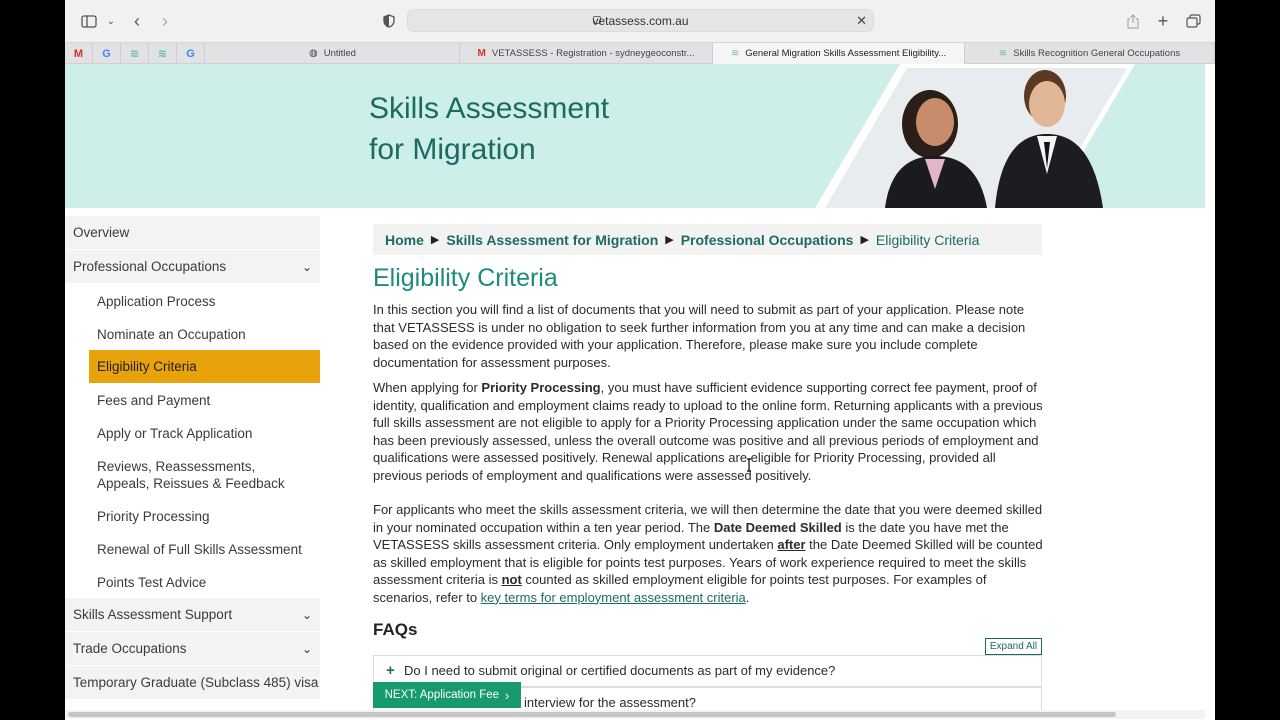 The width and height of the screenshot is (1280, 720). I want to click on sidebar-item-nominate-occupation: Nominate an Occupation, so click(192, 334).